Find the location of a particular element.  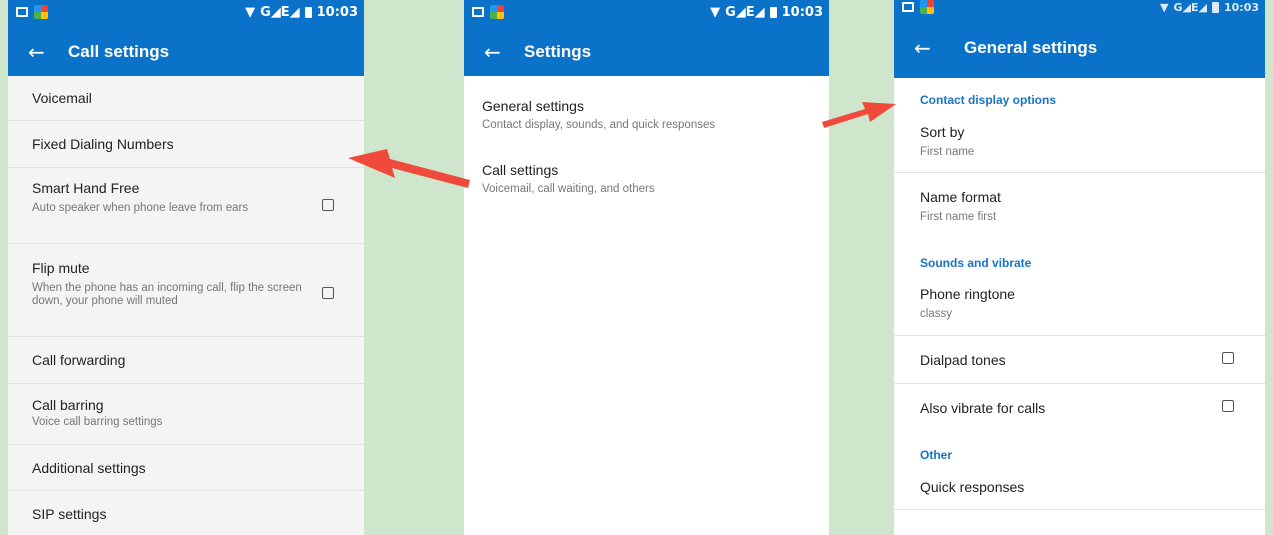

list-item-call-forwarding: Call forwarding is located at coordinates (186, 360).